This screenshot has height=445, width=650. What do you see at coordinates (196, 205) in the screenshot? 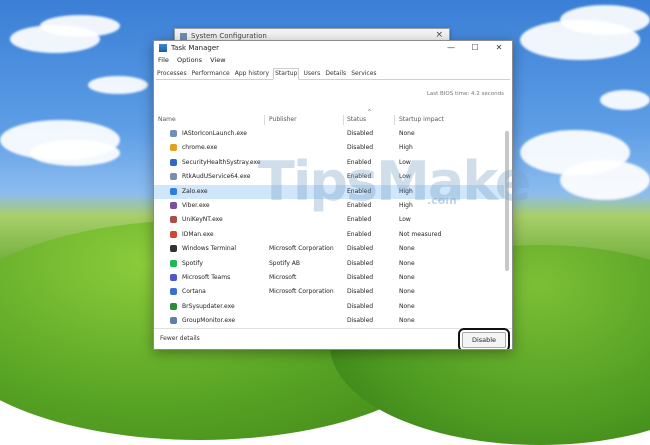
I see `row-name: Viber.exe` at bounding box center [196, 205].